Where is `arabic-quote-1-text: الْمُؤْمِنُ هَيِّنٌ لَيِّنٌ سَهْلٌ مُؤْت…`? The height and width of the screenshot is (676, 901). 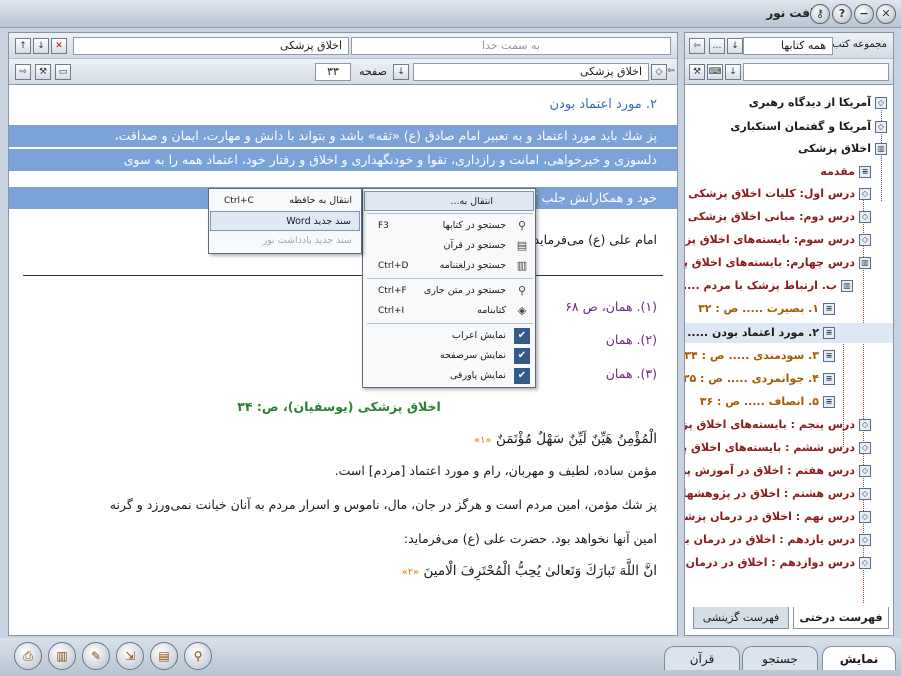
arabic-quote-1-text: الْمُؤْمِنُ هَيِّنٌ لَيِّنٌ سَهْلٌ مُؤْت… is located at coordinates (576, 439).